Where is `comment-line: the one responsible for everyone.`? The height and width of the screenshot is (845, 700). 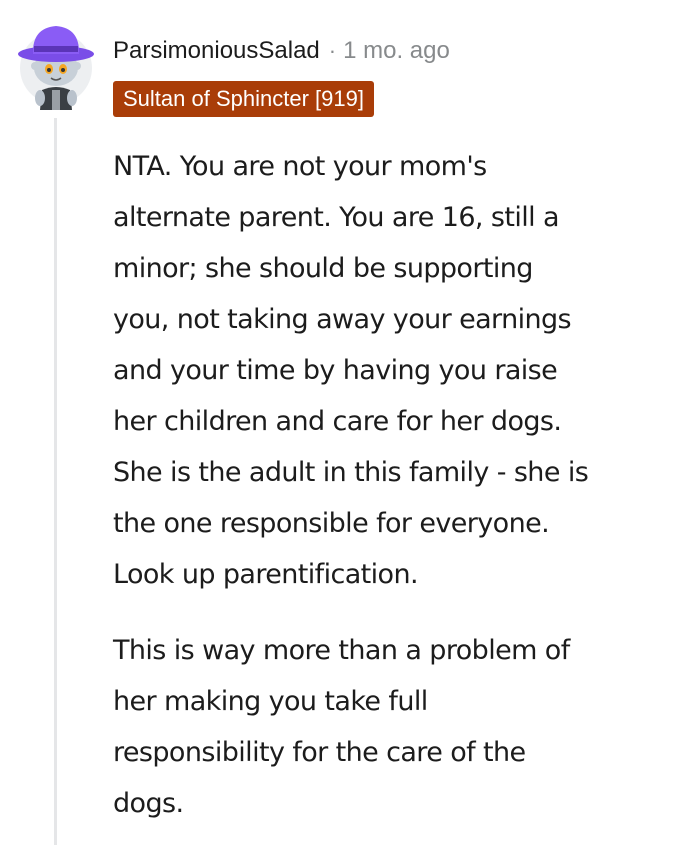
comment-line: the one responsible for everyone. is located at coordinates (331, 523).